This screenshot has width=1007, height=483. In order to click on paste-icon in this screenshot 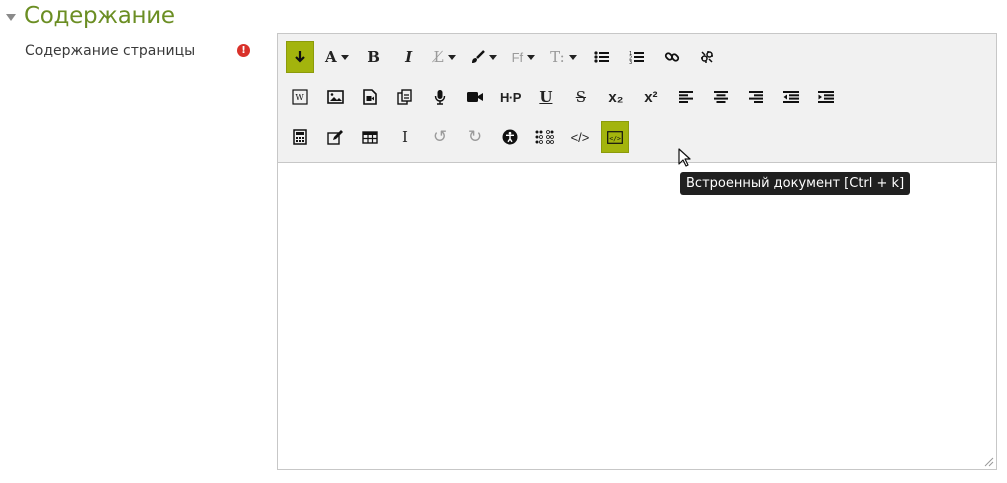, I will do `click(404, 97)`.